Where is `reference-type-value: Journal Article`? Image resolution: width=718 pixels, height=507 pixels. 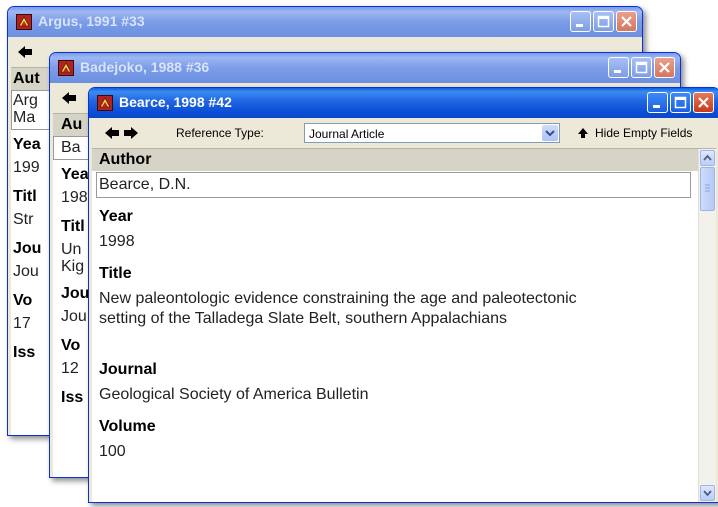 reference-type-value: Journal Article is located at coordinates (347, 134).